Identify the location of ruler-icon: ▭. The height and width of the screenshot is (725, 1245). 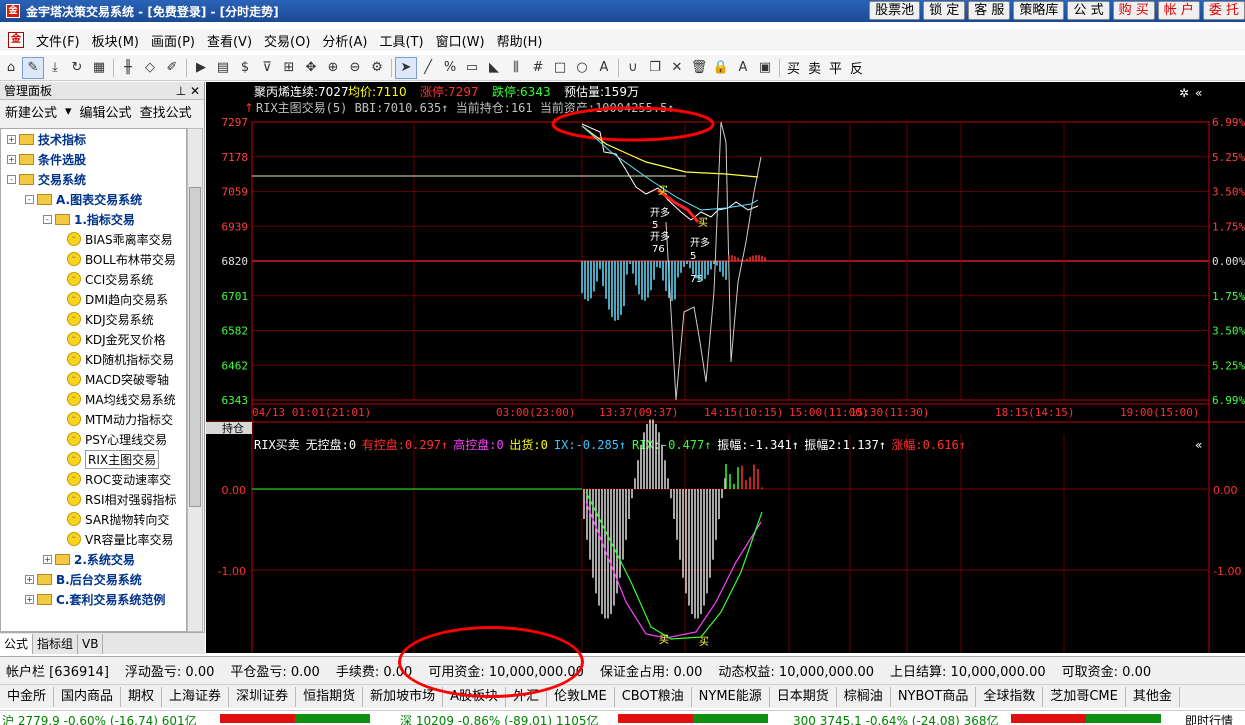
(472, 68).